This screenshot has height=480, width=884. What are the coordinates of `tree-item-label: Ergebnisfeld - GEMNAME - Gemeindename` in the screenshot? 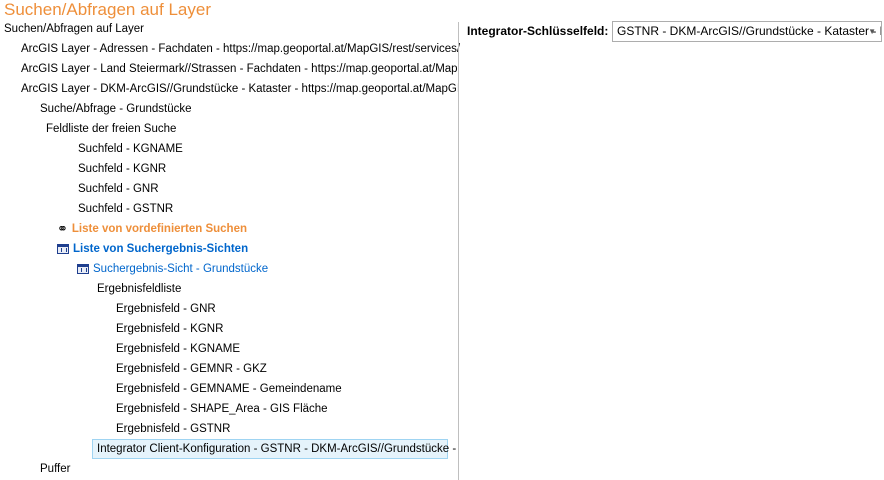 It's located at (229, 389).